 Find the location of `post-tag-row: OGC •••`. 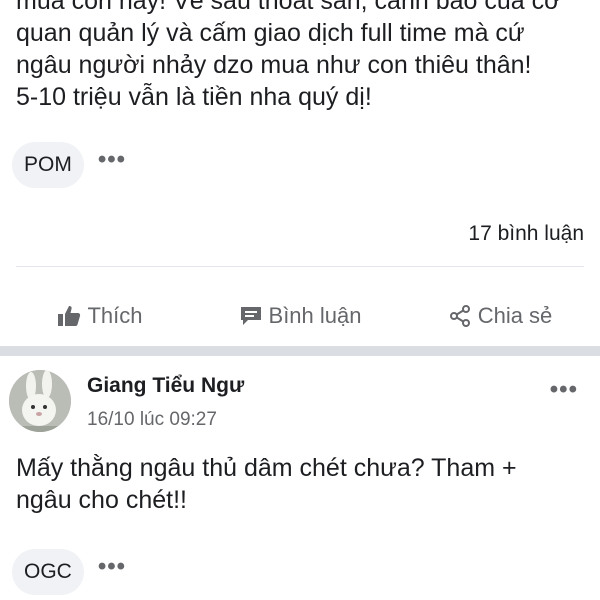

post-tag-row: OGC ••• is located at coordinates (69, 572).